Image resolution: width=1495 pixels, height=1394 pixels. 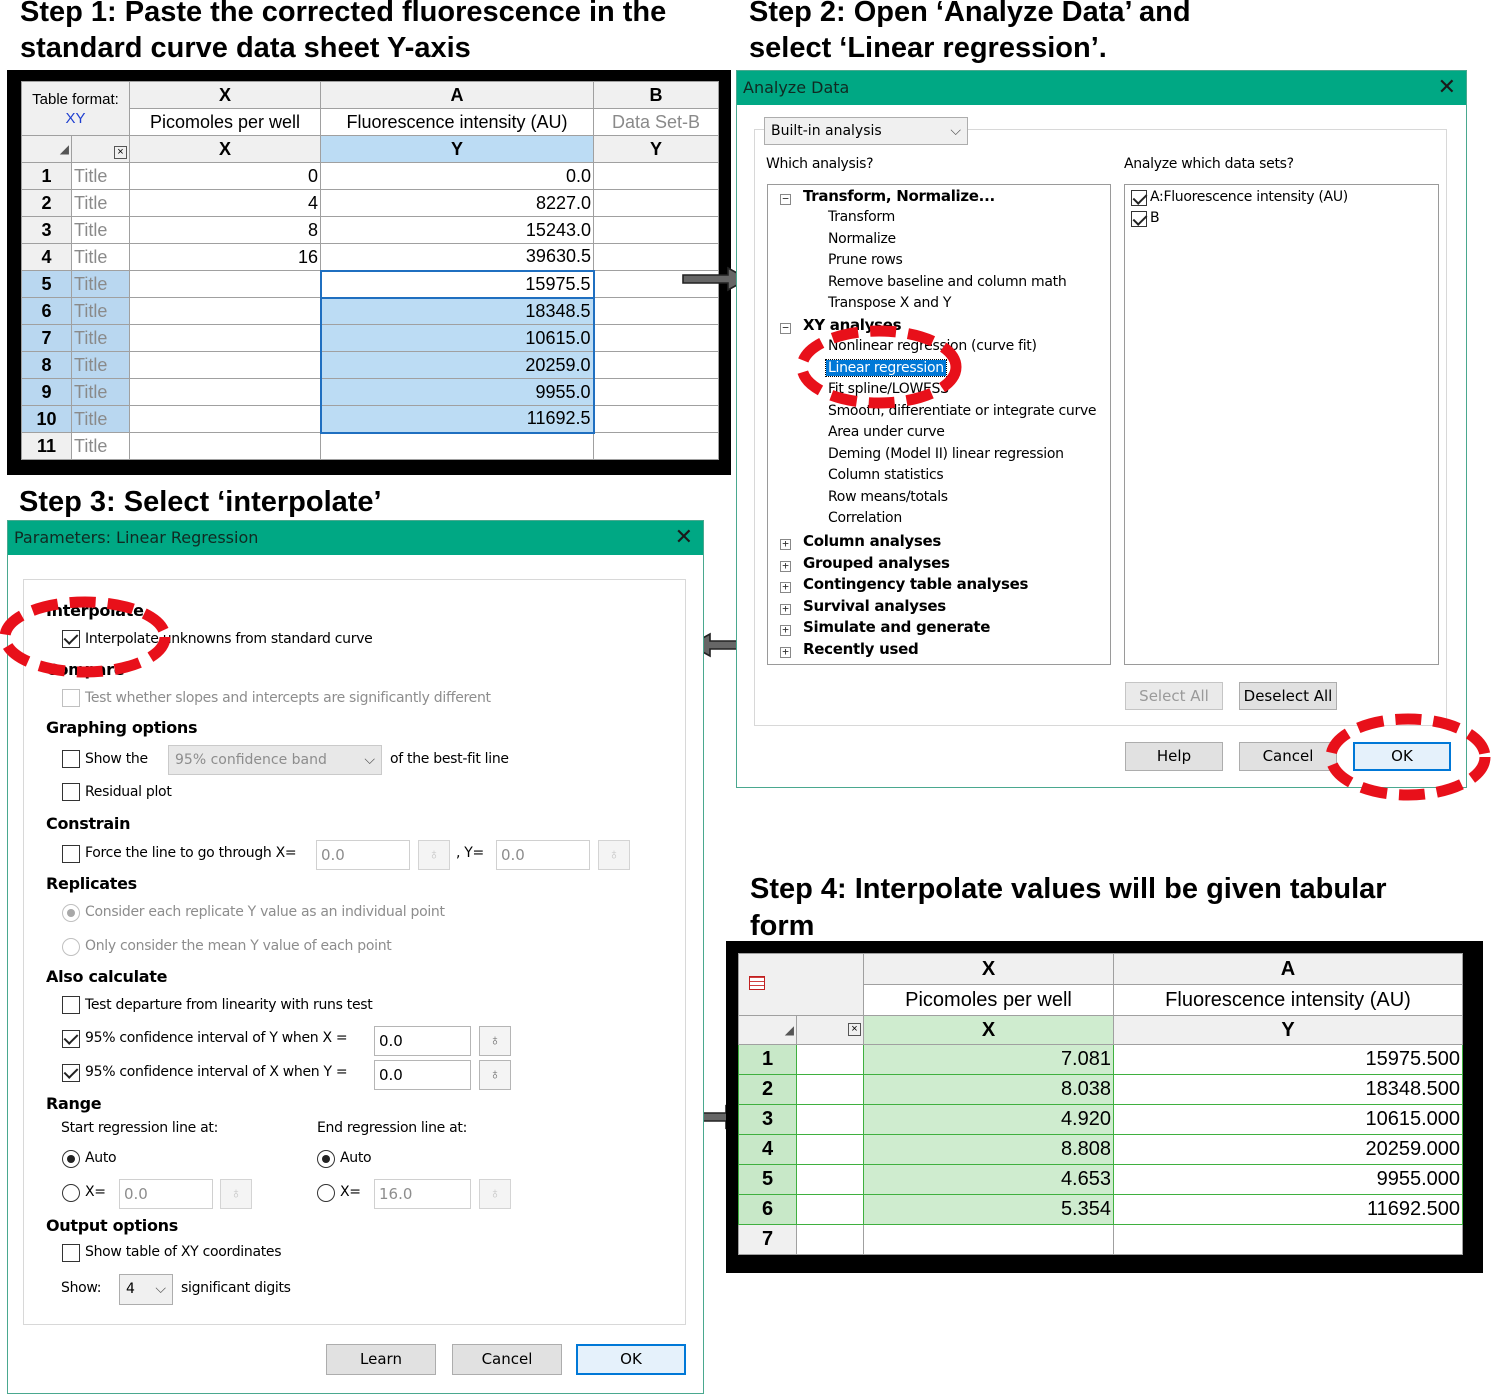 I want to click on highlight-circle-linear-regression, so click(x=879, y=367).